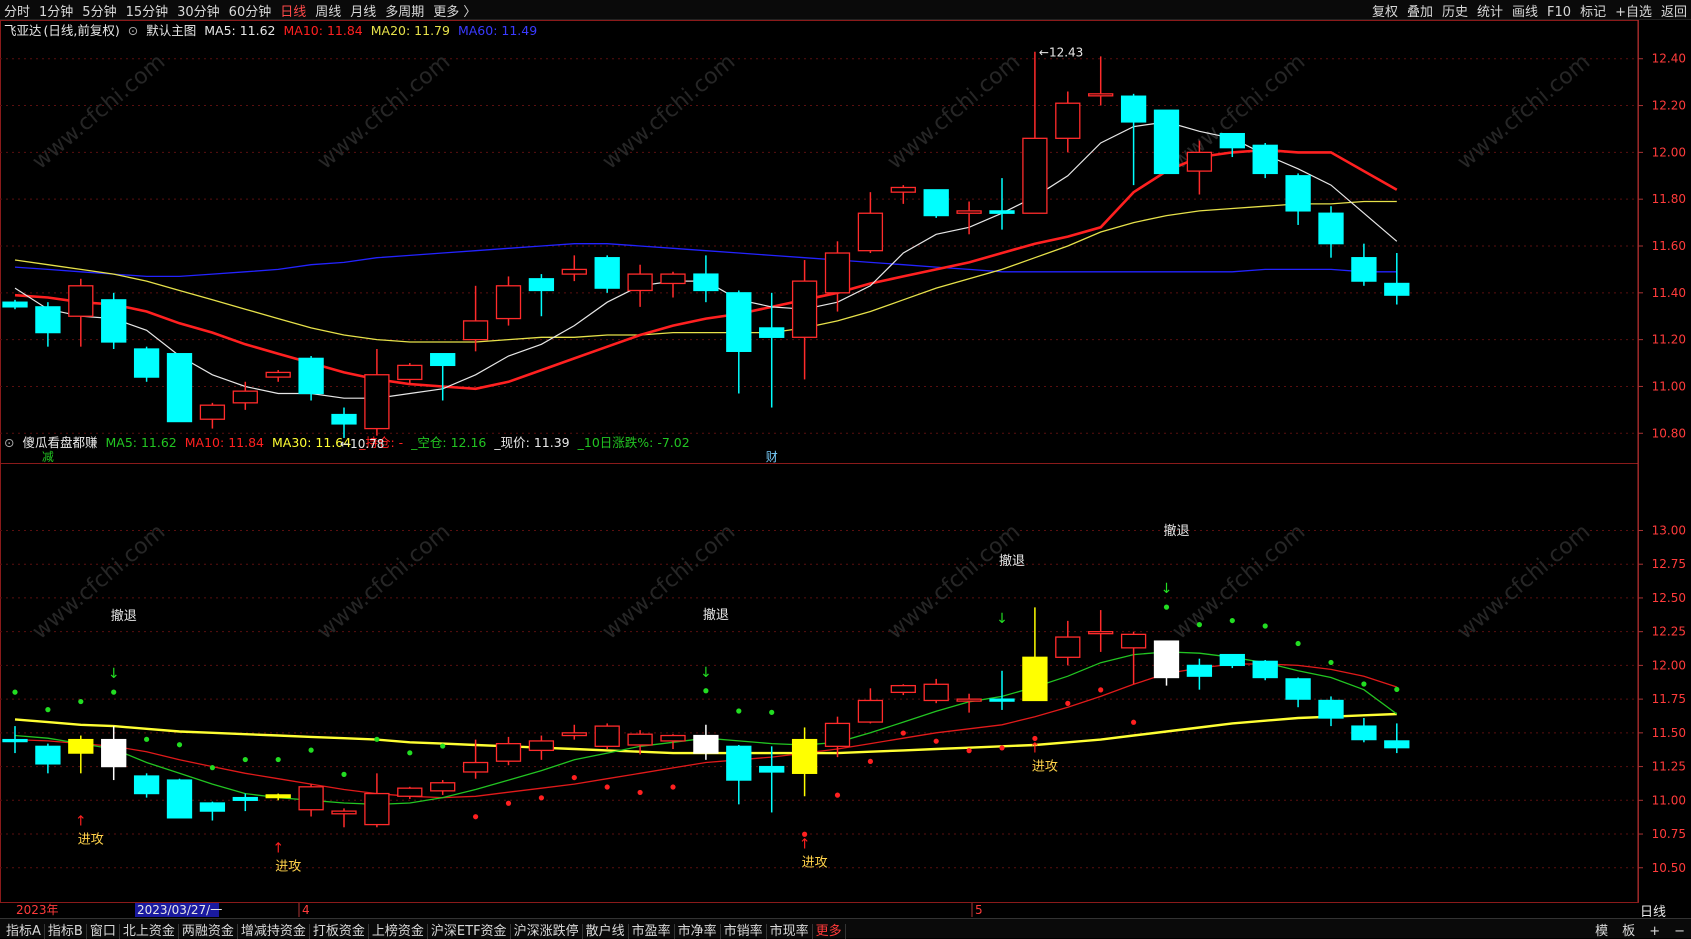 The width and height of the screenshot is (1691, 939). I want to click on legend-sub-ma10: MA10: 11.84, so click(224, 442).